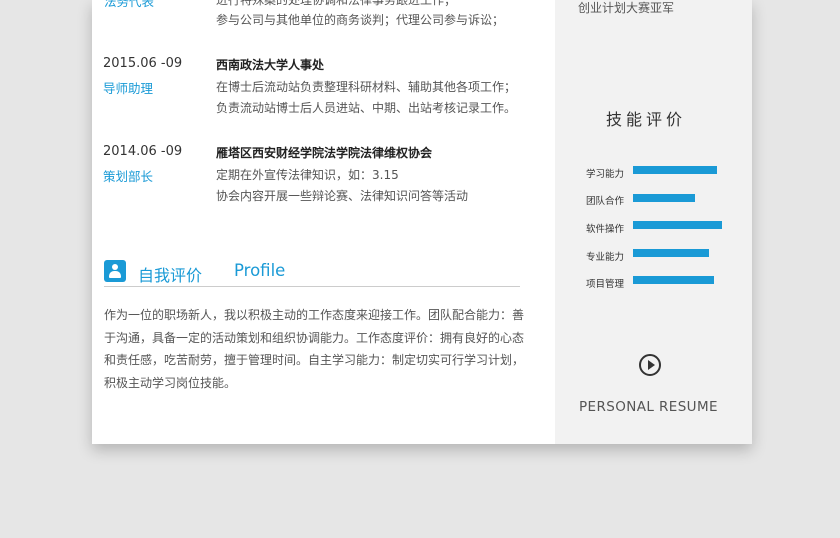  What do you see at coordinates (366, 108) in the screenshot?
I see `experience-desc-line: 负责流动站博士后人员进站、中期、出站考核记录工作。` at bounding box center [366, 108].